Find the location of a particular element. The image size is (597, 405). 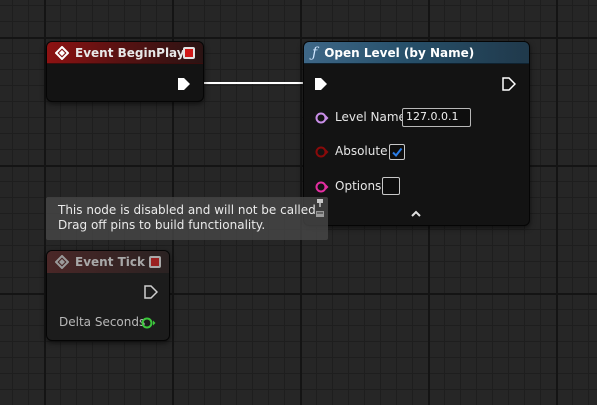

options-checkbox is located at coordinates (391, 186).